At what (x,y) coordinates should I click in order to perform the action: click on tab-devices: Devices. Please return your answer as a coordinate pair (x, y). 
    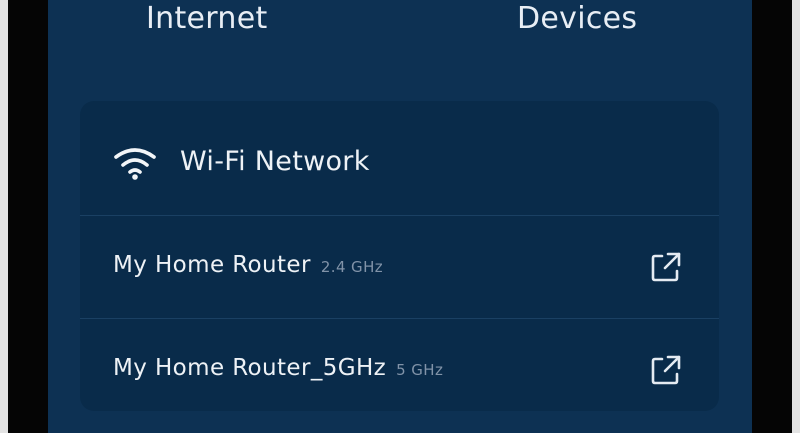
    Looking at the image, I should click on (577, 19).